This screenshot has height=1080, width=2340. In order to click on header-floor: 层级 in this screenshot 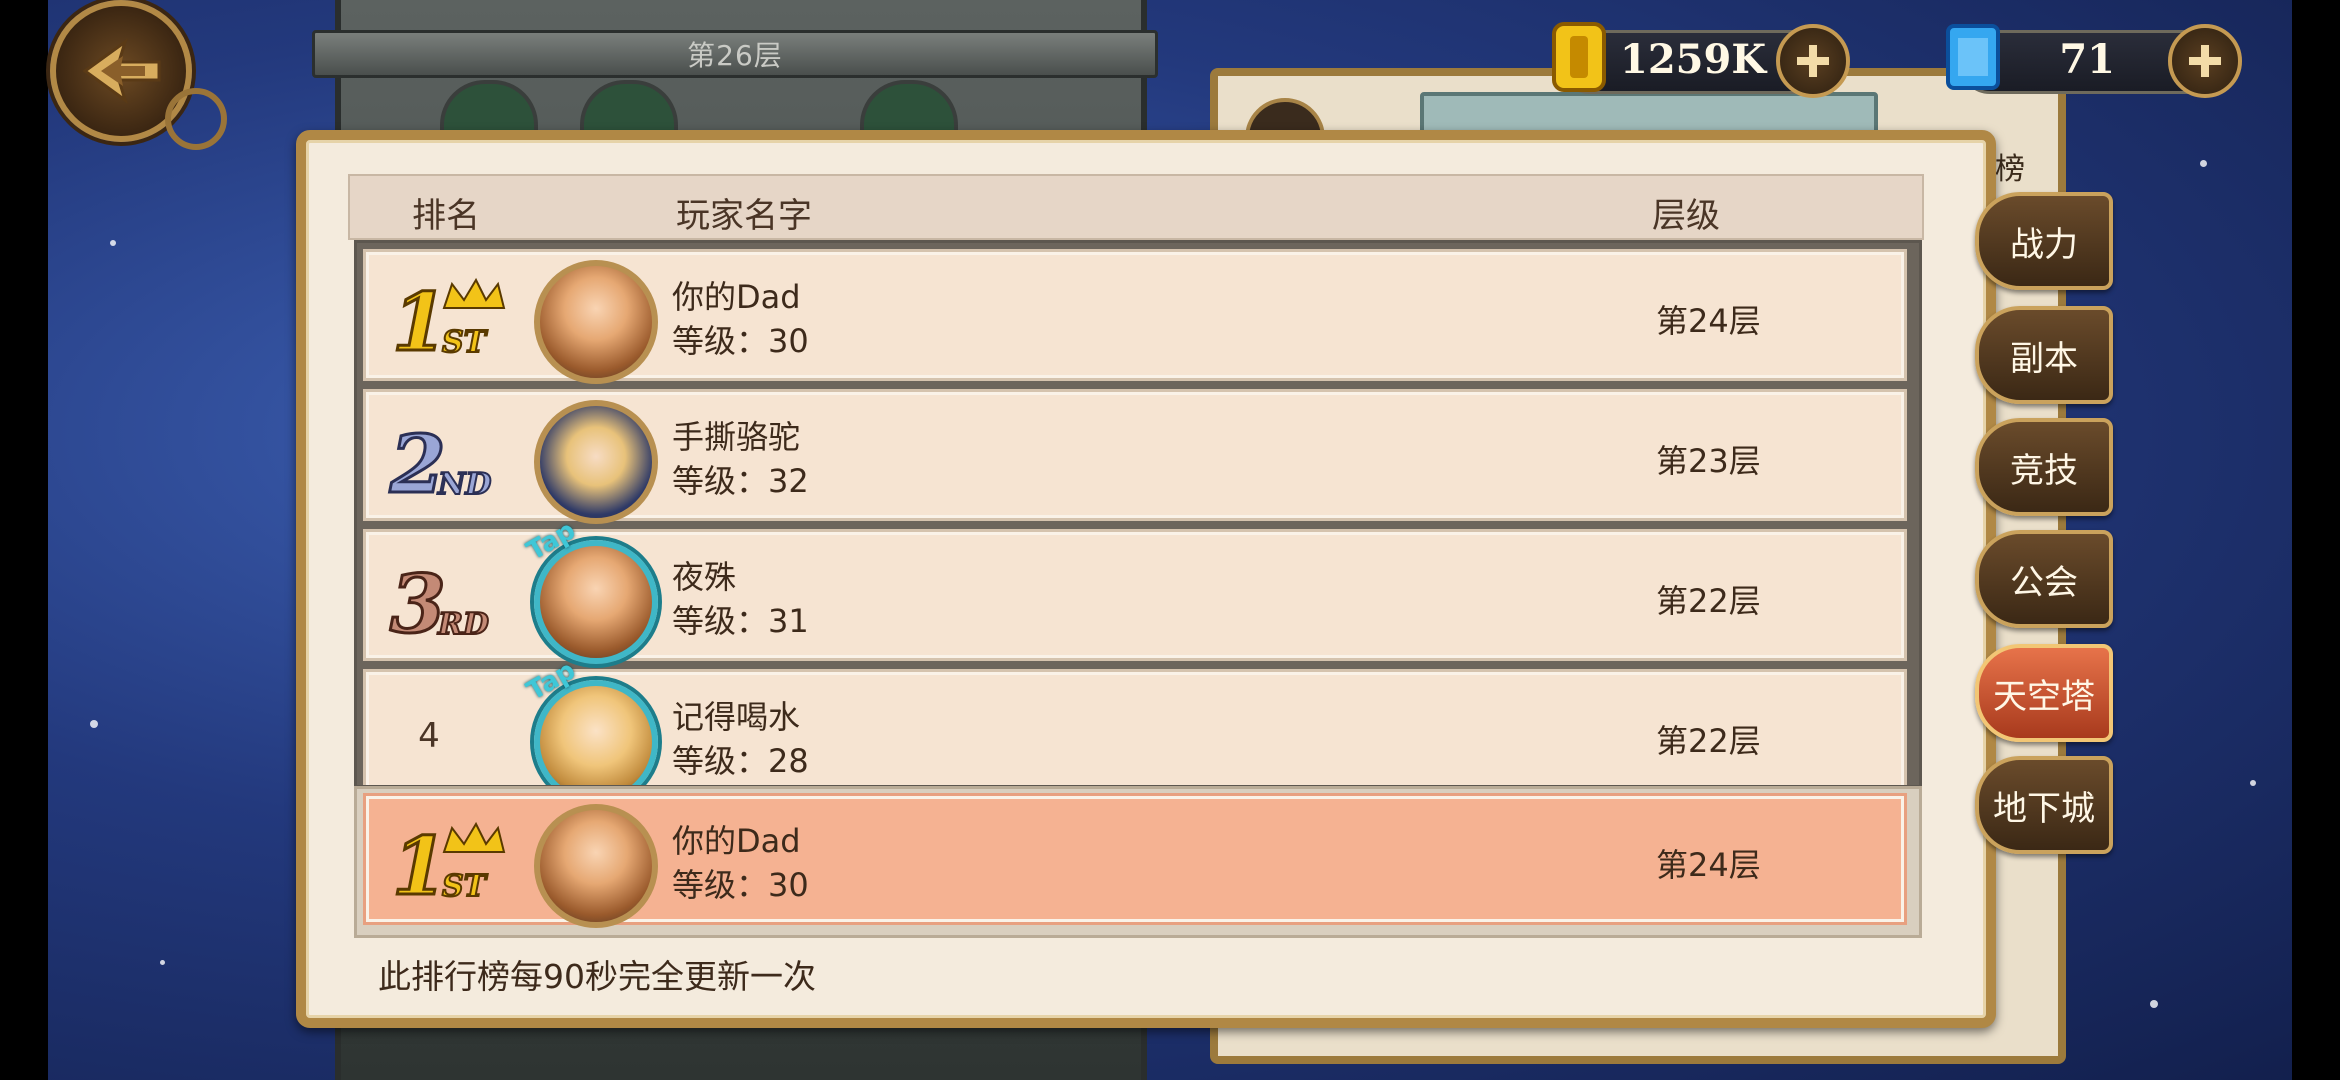, I will do `click(1686, 216)`.